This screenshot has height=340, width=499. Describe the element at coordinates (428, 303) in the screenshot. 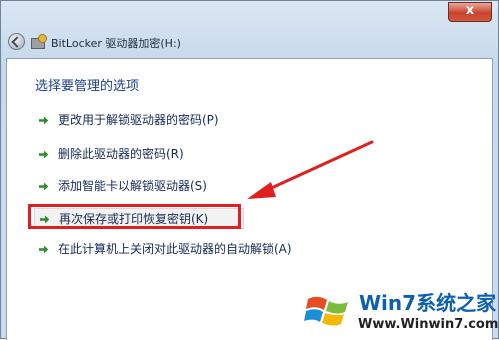

I see `watermark-brand: Win7系统之家` at that location.